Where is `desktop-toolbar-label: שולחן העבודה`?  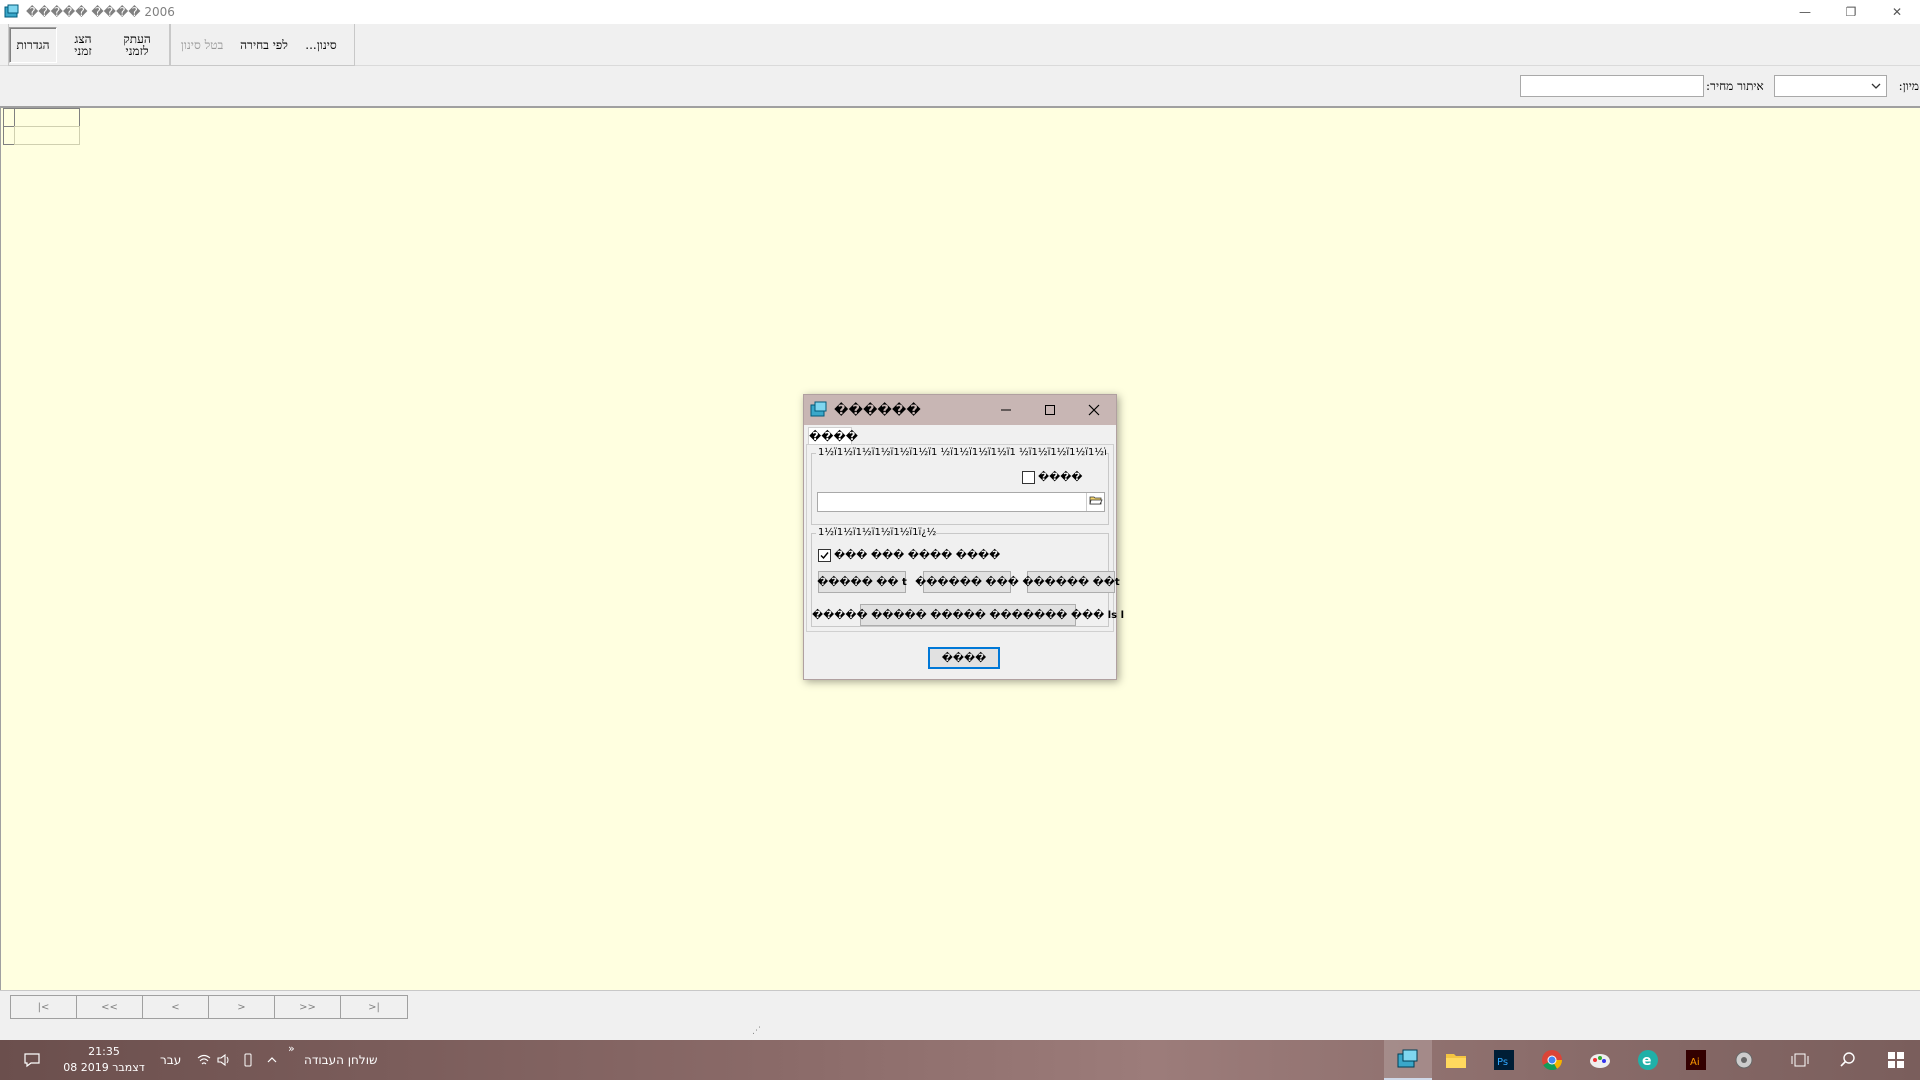 desktop-toolbar-label: שולחן העבודה is located at coordinates (340, 1060).